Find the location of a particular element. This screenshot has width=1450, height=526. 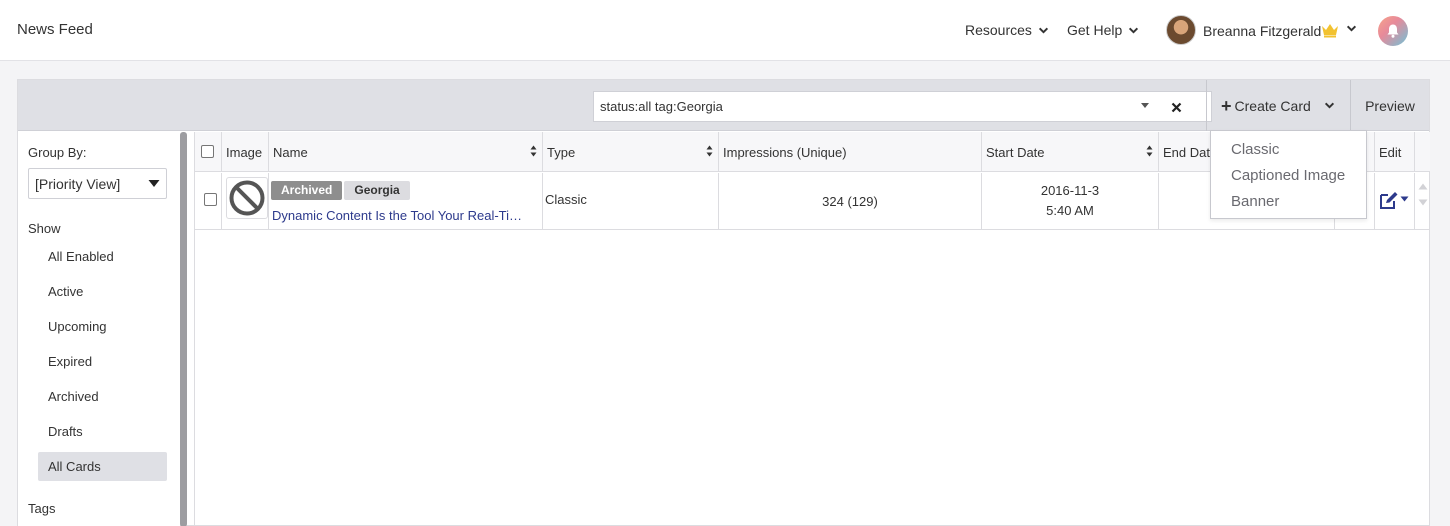

create-card-button: + Create Card is located at coordinates (1278, 105).